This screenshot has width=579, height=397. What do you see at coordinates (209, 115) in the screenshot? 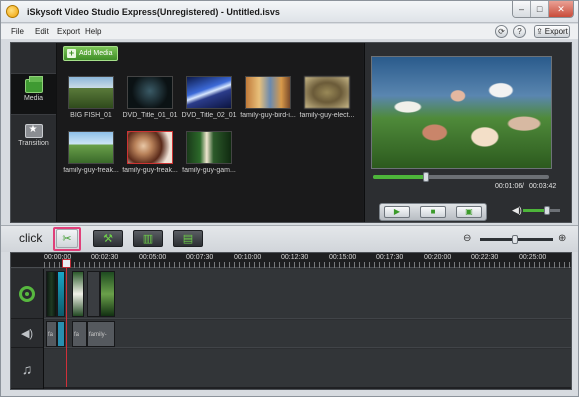
I see `media-item-label: DVD_Title_02_01` at bounding box center [209, 115].